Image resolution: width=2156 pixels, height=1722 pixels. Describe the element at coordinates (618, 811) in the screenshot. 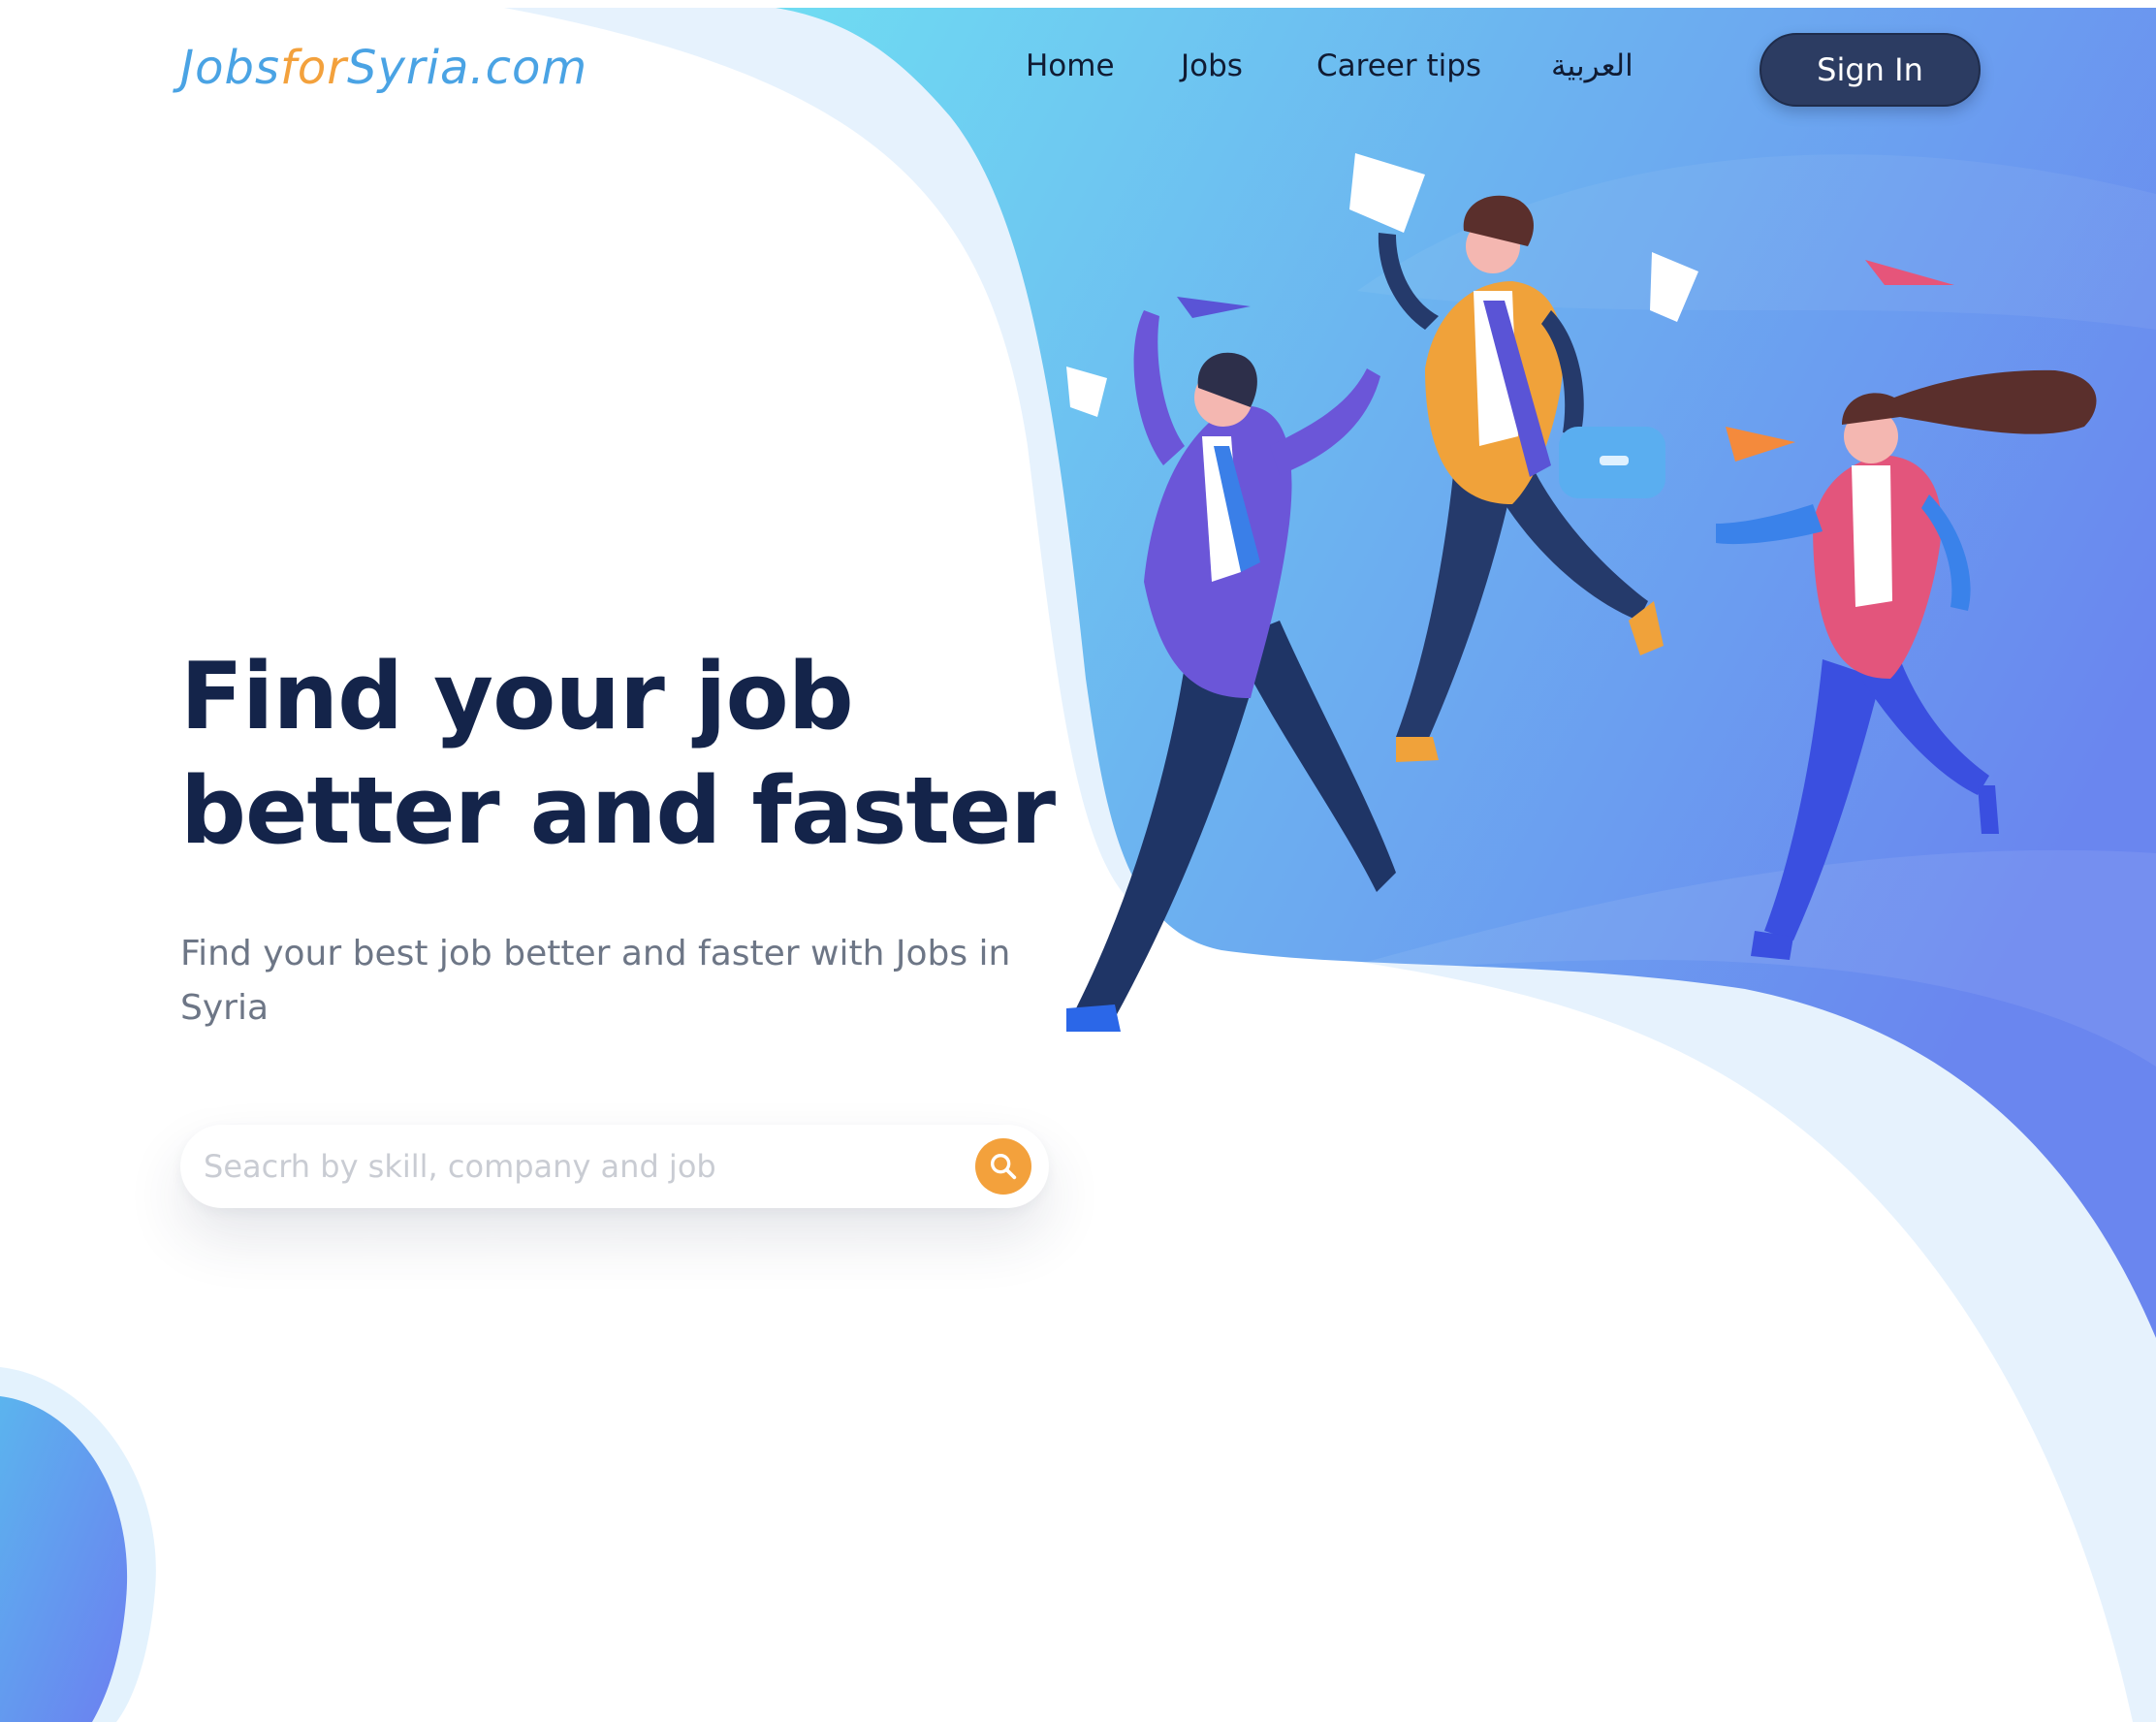

I see `hero-title-line-2: better and faster` at that location.